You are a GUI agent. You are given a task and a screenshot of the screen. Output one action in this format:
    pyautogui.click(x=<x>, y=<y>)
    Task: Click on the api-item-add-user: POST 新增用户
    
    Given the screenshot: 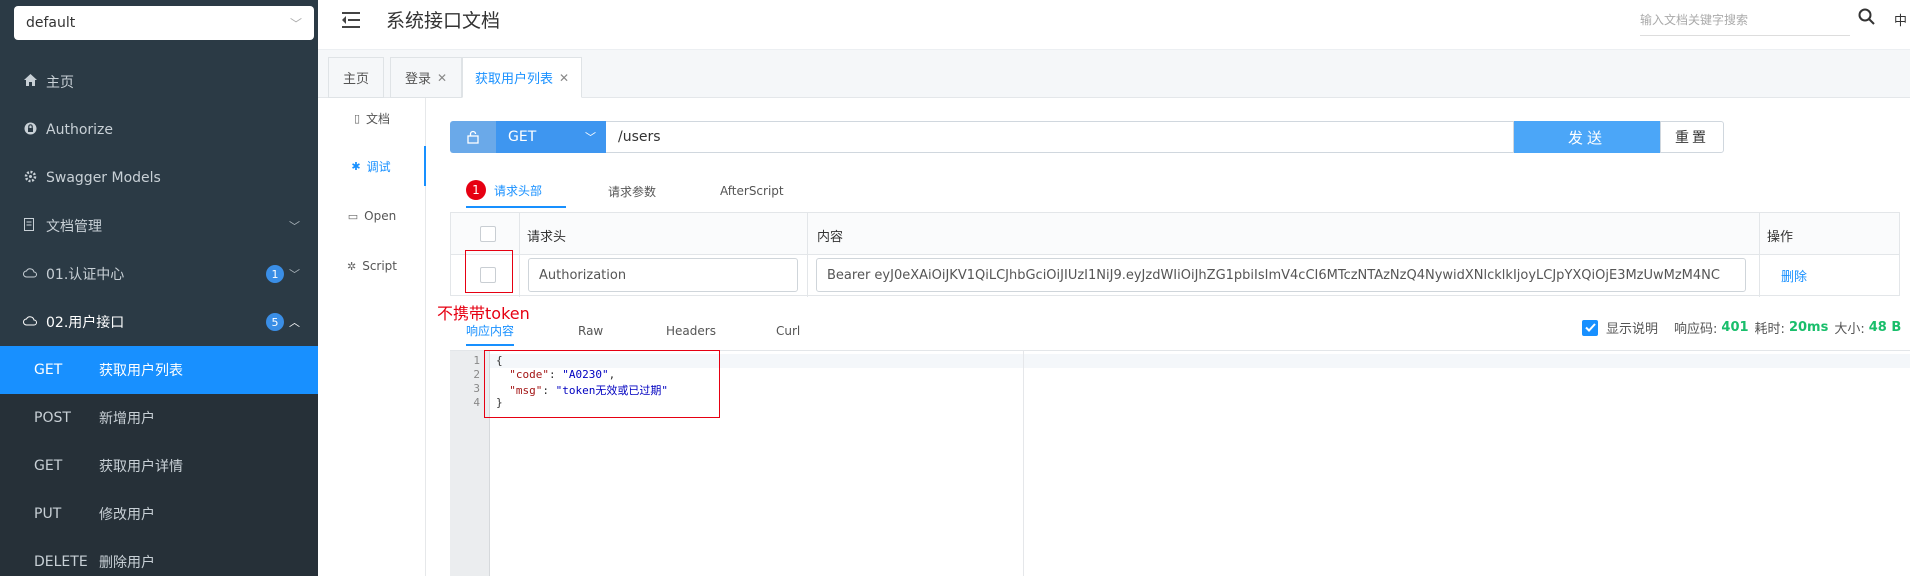 What is the action you would take?
    pyautogui.click(x=159, y=418)
    